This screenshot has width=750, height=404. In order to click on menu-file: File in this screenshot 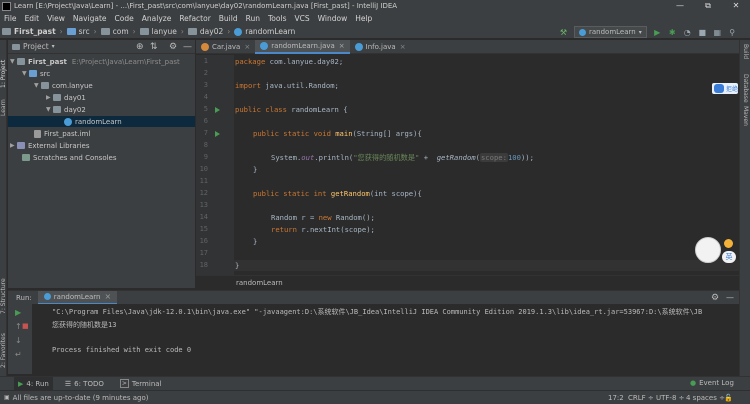, I will do `click(10, 18)`.